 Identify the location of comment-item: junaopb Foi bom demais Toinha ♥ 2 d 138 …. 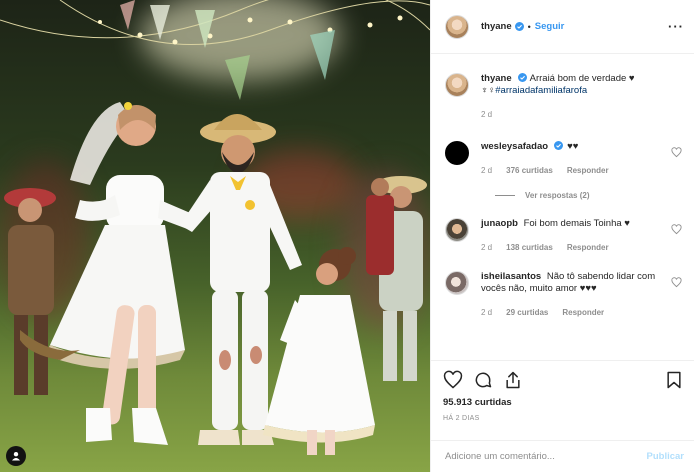
(563, 236).